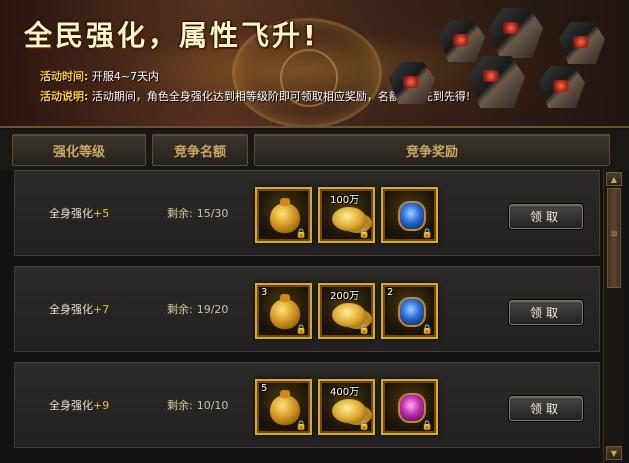 The image size is (629, 463). I want to click on header-reward: 竞争奖励, so click(432, 150).